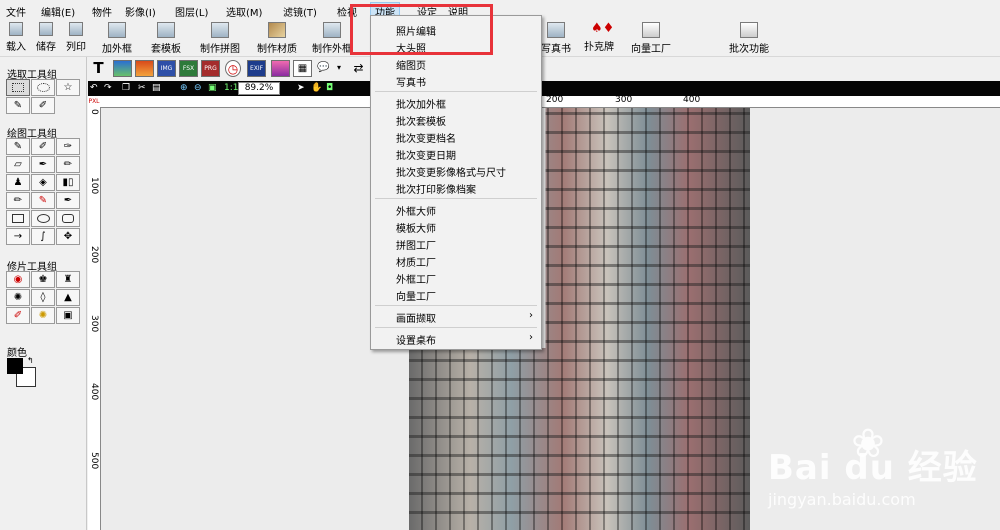  I want to click on line-tool: →, so click(18, 236).